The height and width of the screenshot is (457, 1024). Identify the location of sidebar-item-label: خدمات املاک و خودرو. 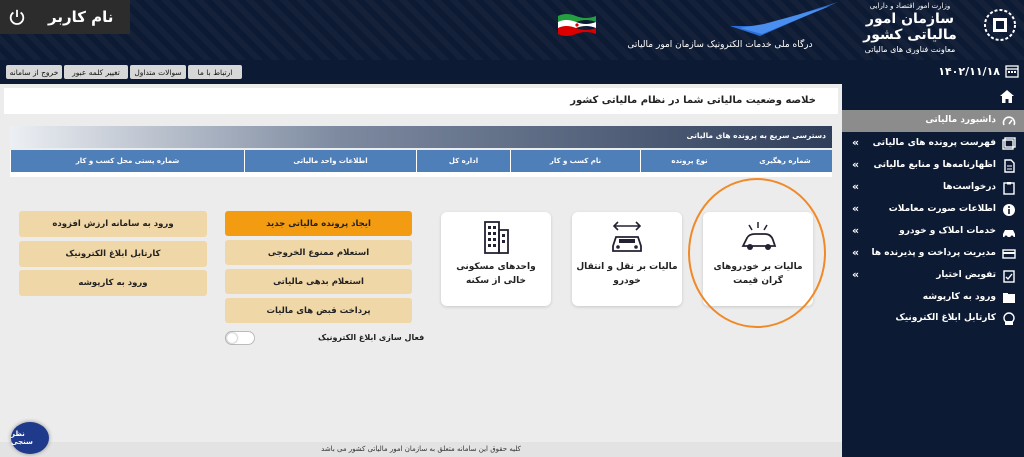
(947, 231).